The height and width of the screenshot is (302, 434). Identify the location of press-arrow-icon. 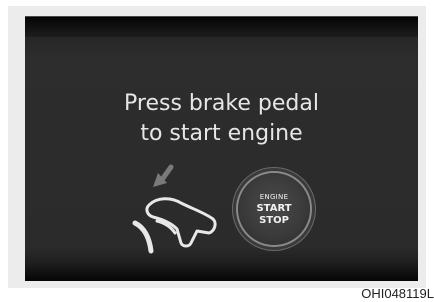
(163, 175).